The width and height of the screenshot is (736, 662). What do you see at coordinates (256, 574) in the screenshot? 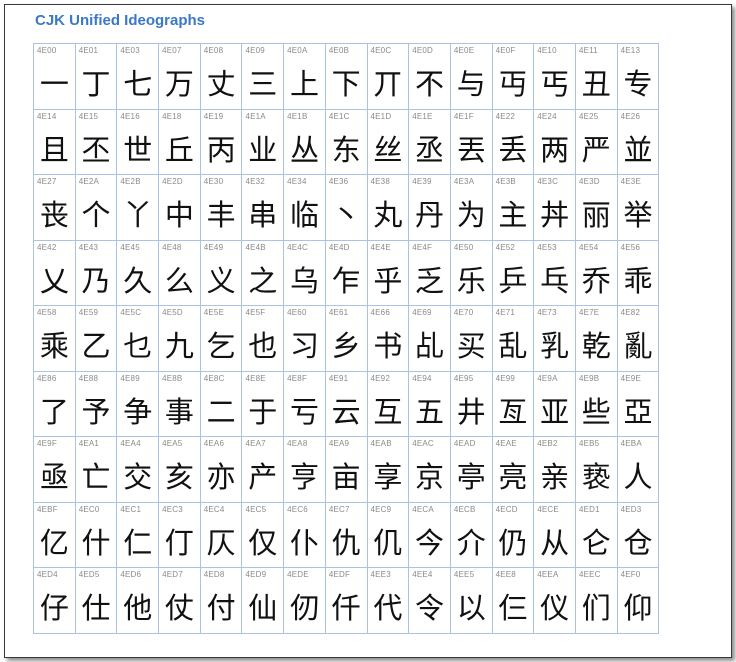
I see `code-point-label: 4ED9` at bounding box center [256, 574].